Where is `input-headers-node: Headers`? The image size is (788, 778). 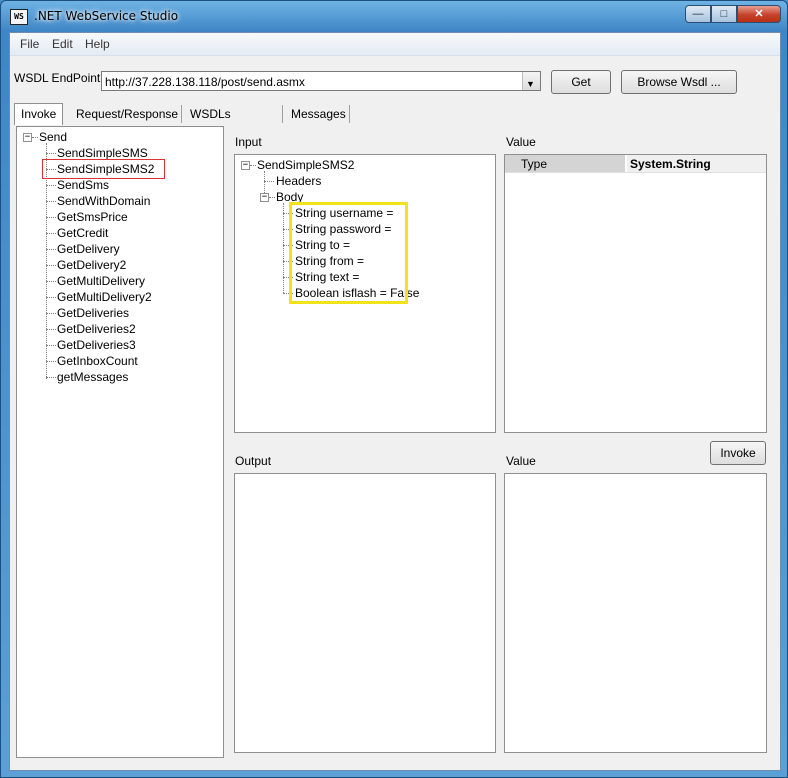 input-headers-node: Headers is located at coordinates (298, 181).